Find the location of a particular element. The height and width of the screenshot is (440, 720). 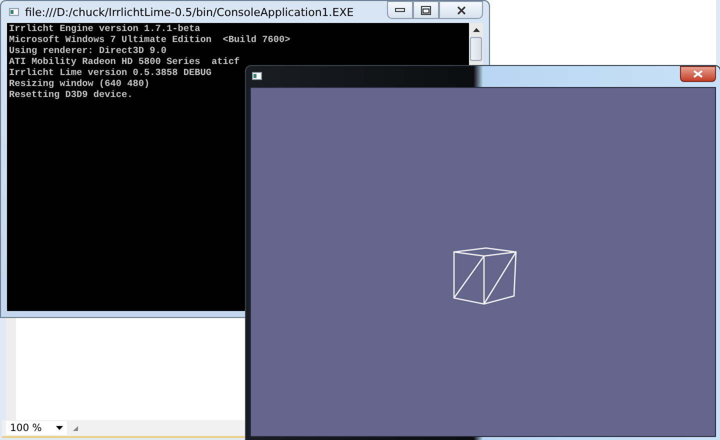

caret-icon is located at coordinates (59, 428).